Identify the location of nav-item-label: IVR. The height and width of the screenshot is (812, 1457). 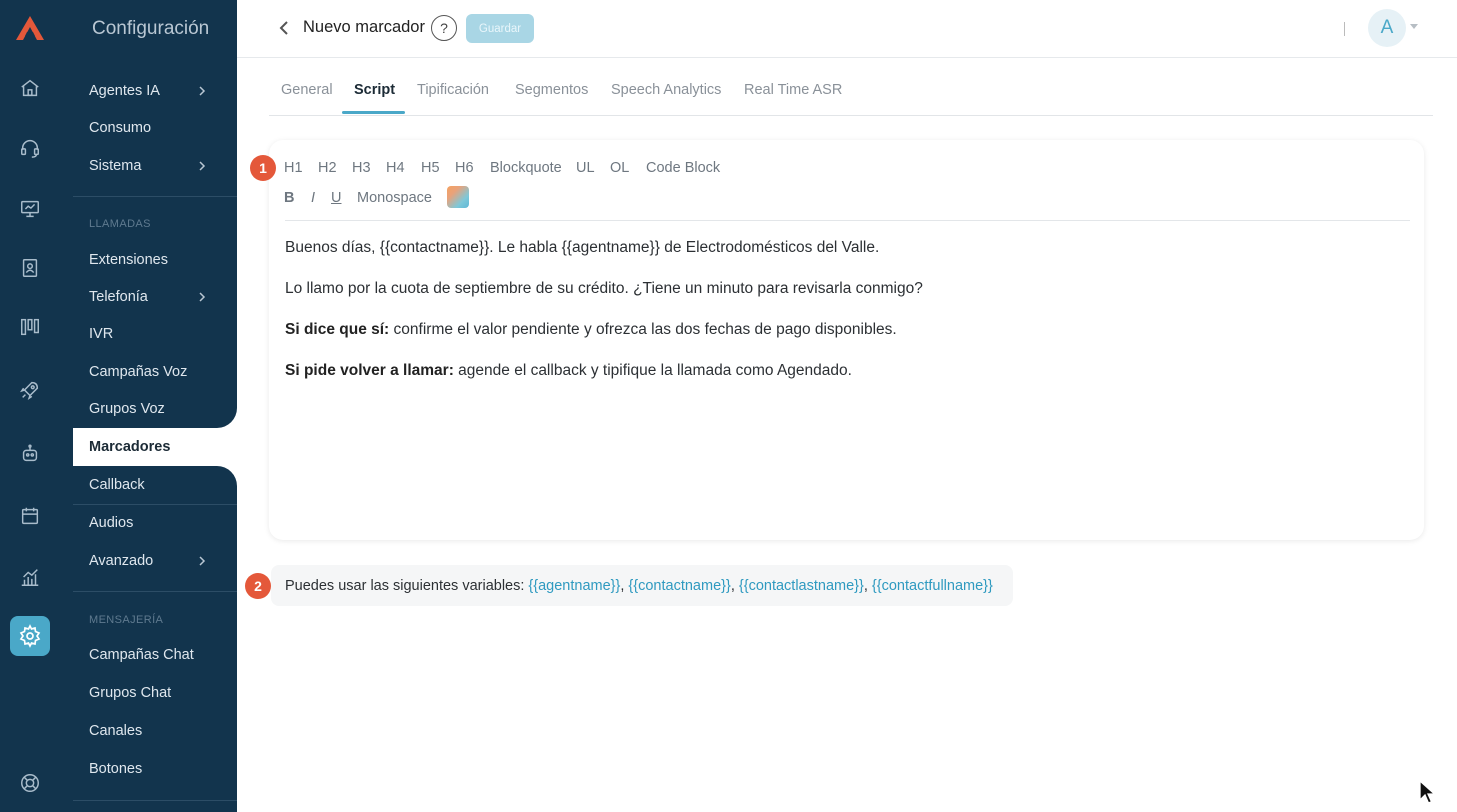
(101, 334).